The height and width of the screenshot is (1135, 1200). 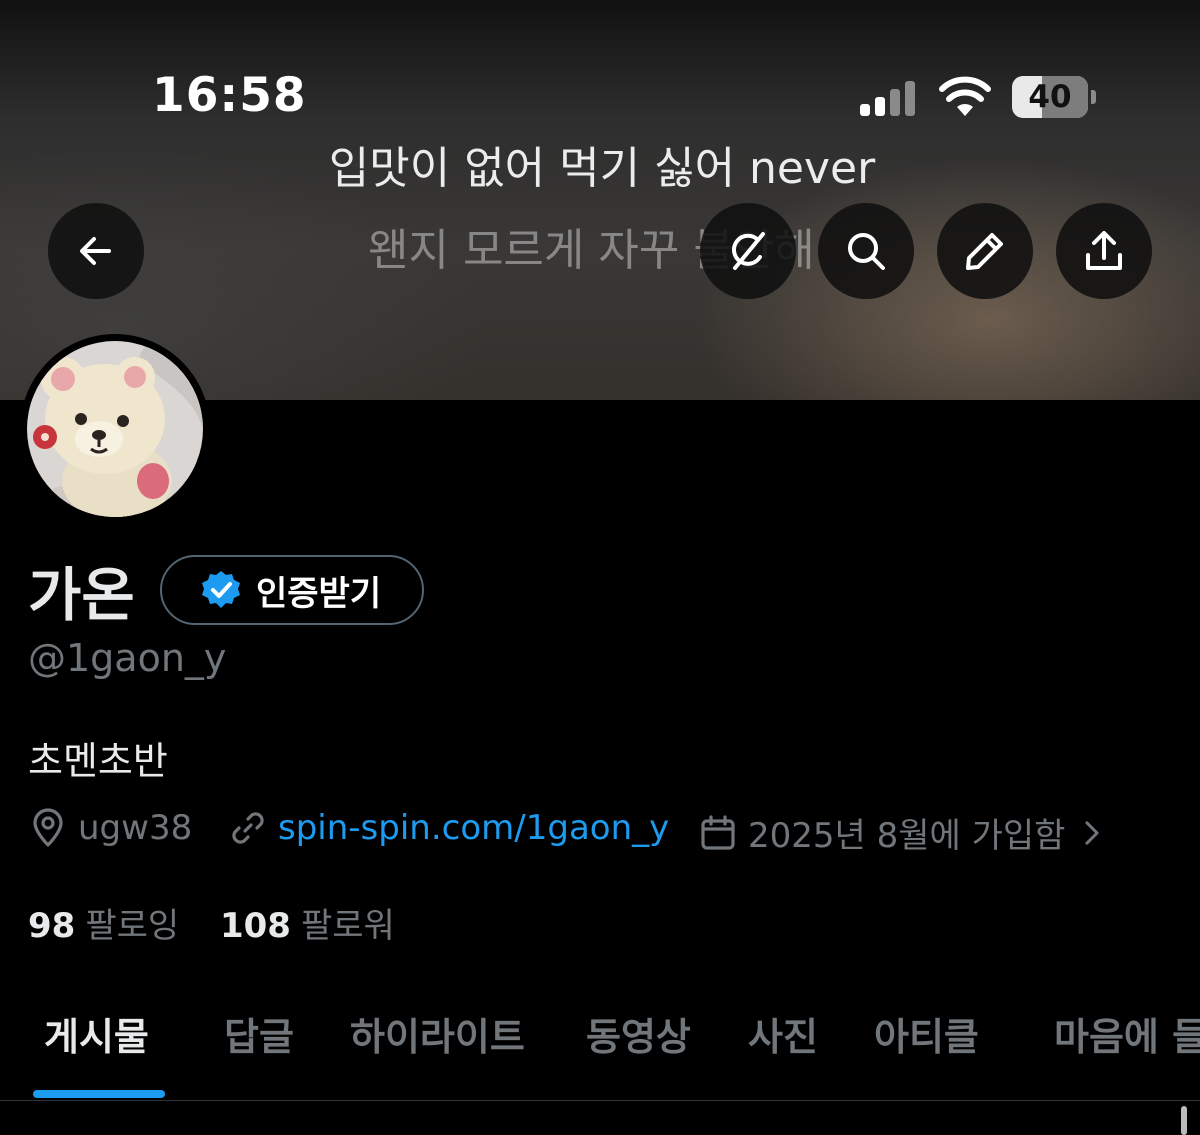 I want to click on battery-icon: 40, so click(x=1050, y=97).